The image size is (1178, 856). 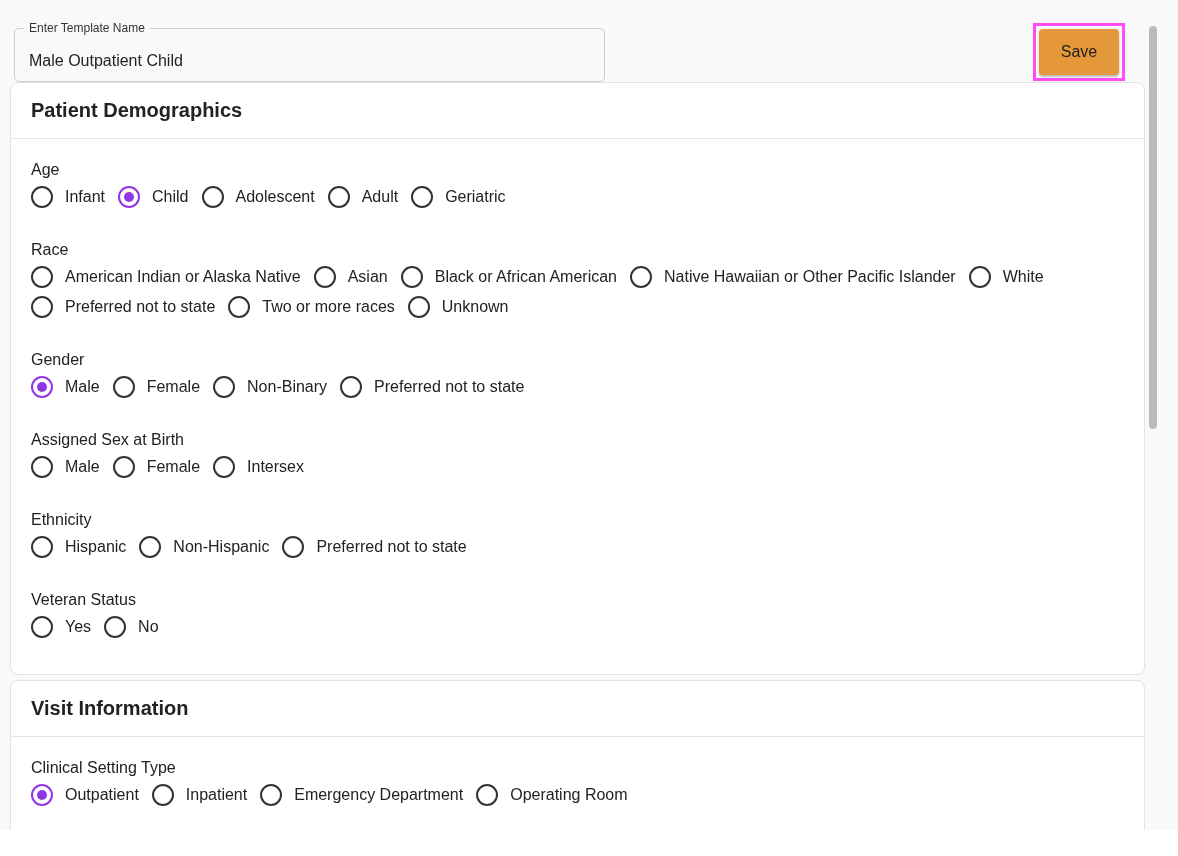 I want to click on radio-option: Black or African American, so click(x=508, y=277).